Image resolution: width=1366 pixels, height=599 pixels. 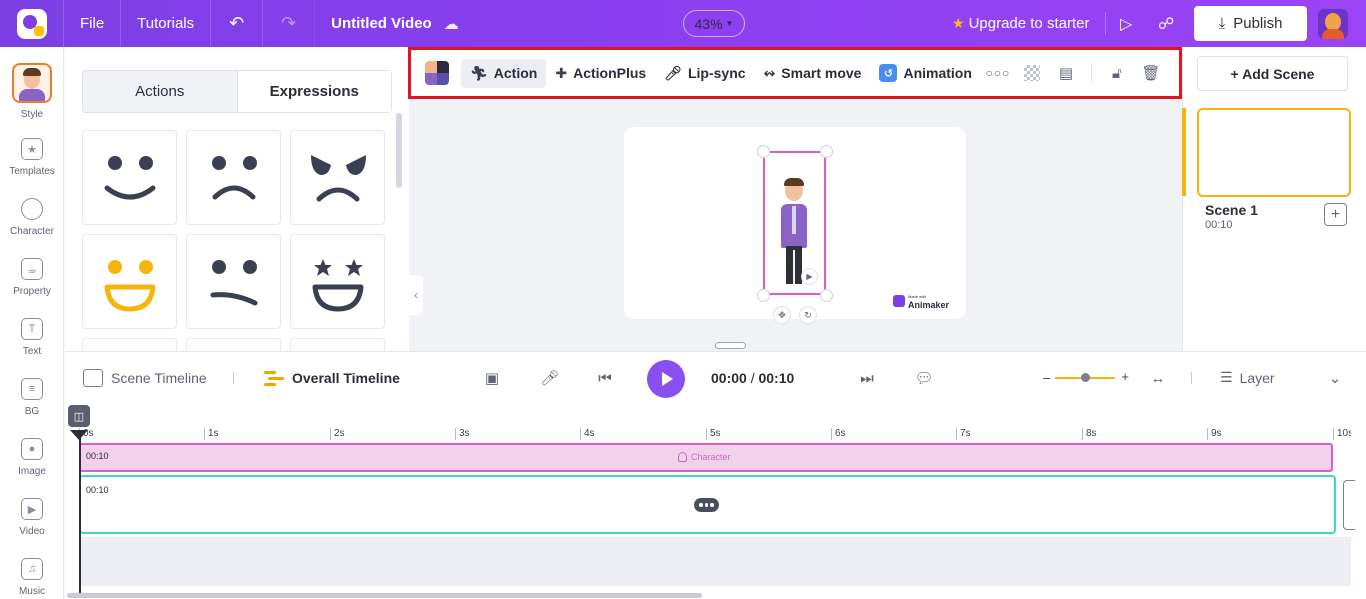 What do you see at coordinates (416, 295) in the screenshot?
I see `collapse-panel-chevron-icon: ‹` at bounding box center [416, 295].